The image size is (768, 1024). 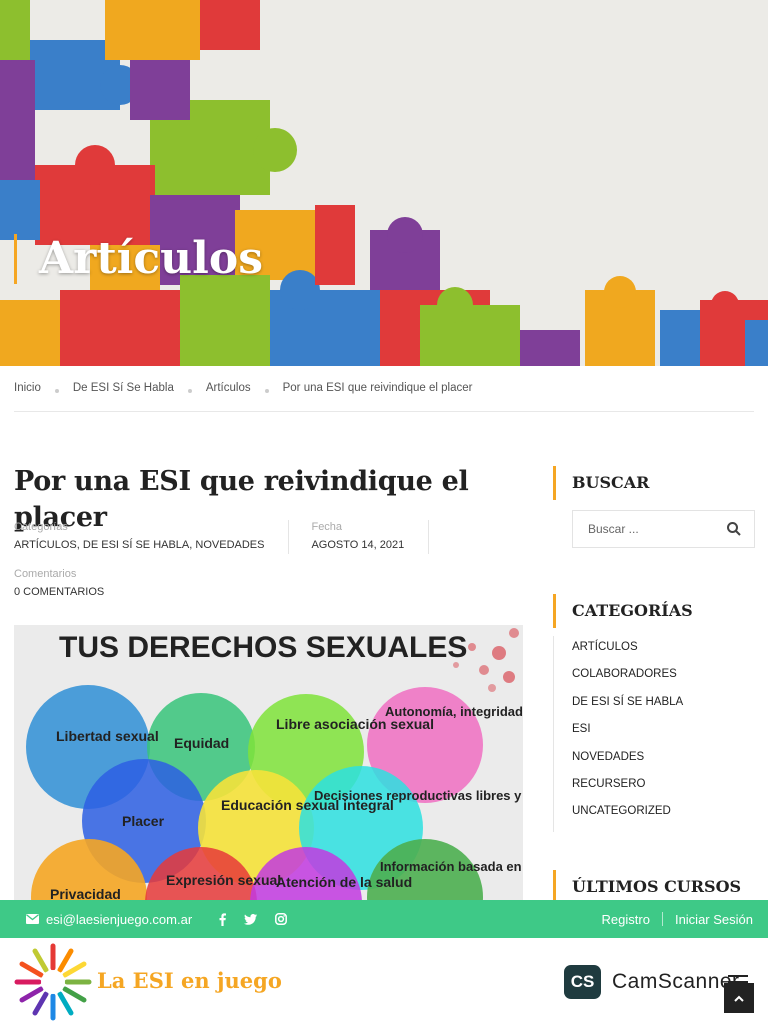 I want to click on meta-comments: Comentarios 0 COMENTARIOS, so click(x=59, y=584).